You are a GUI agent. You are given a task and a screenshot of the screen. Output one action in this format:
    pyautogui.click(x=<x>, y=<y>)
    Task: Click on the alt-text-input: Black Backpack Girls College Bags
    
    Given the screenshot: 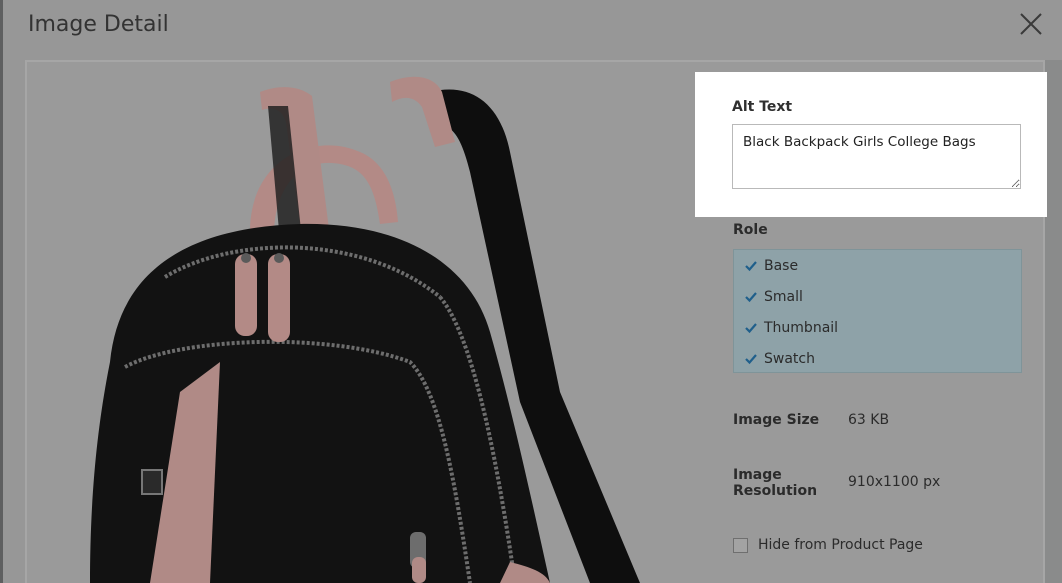 What is the action you would take?
    pyautogui.click(x=876, y=156)
    